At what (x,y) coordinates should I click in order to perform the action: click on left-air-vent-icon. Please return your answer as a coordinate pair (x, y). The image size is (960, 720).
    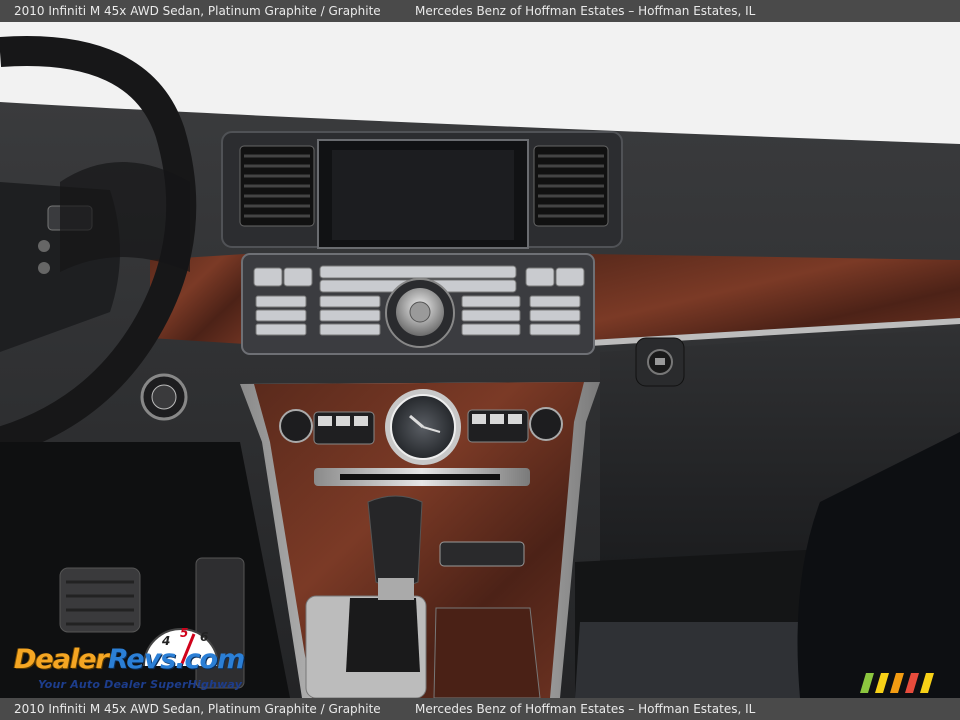
    Looking at the image, I should click on (277, 186).